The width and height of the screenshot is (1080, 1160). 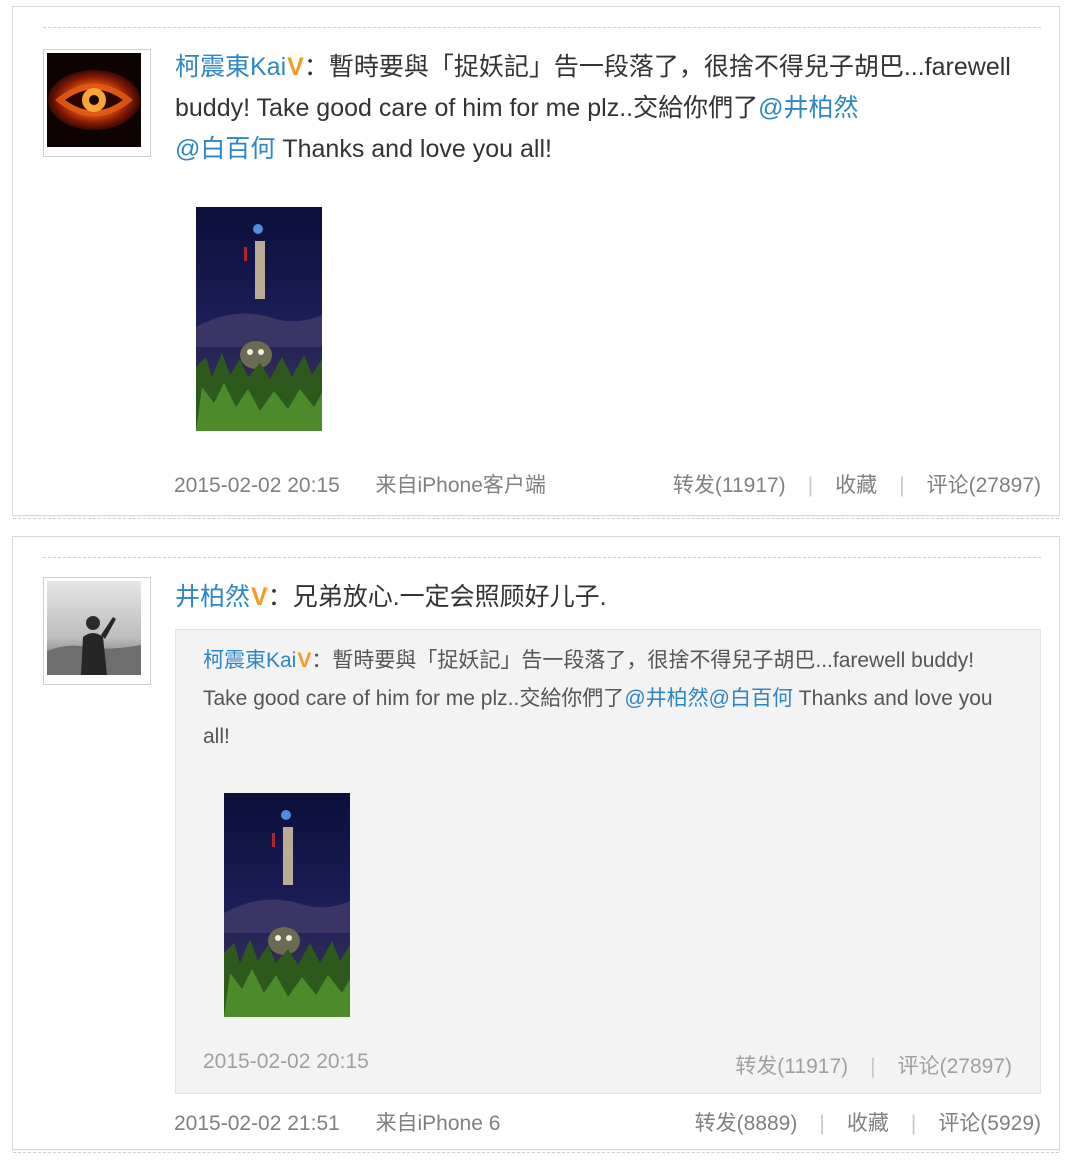 What do you see at coordinates (746, 1123) in the screenshot?
I see `repost-button: 转发(8889)` at bounding box center [746, 1123].